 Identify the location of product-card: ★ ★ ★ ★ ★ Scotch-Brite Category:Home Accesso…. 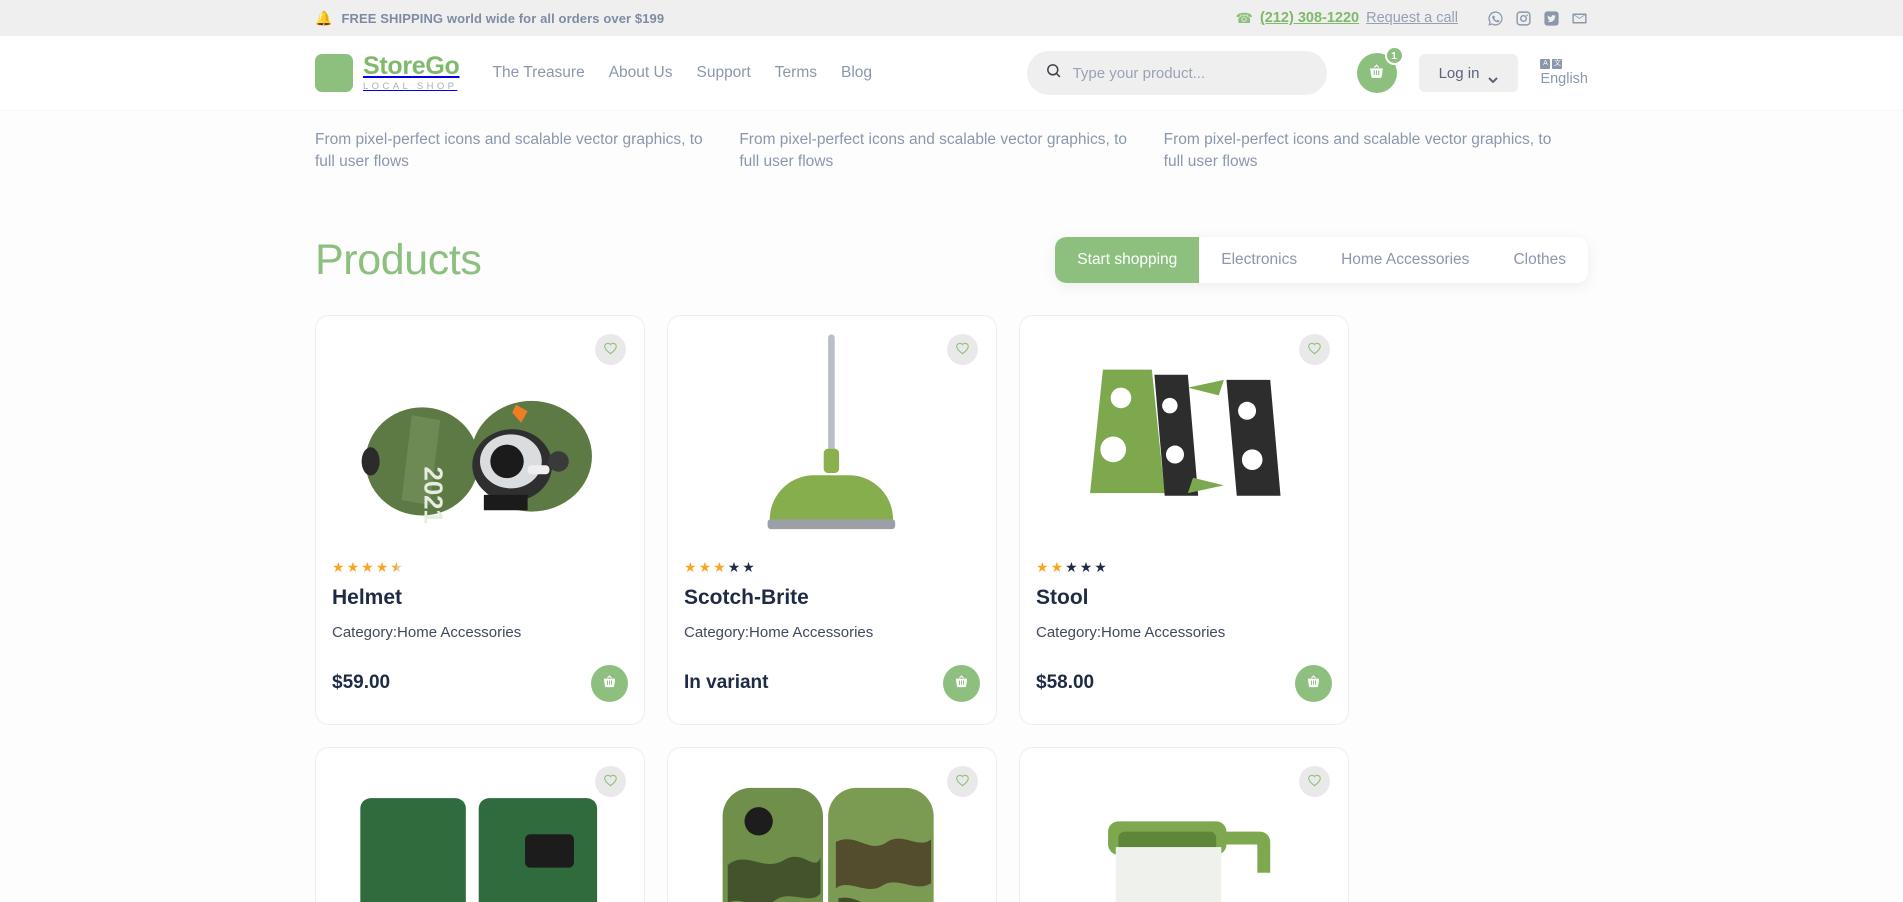
(832, 519).